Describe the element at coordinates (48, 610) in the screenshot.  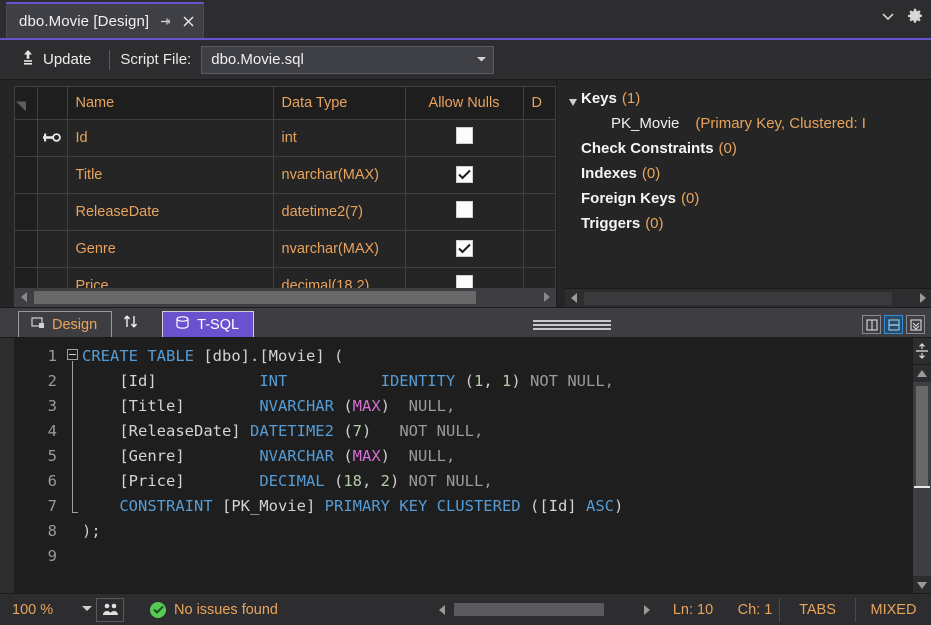
I see `zoom-level-control: 100 %` at that location.